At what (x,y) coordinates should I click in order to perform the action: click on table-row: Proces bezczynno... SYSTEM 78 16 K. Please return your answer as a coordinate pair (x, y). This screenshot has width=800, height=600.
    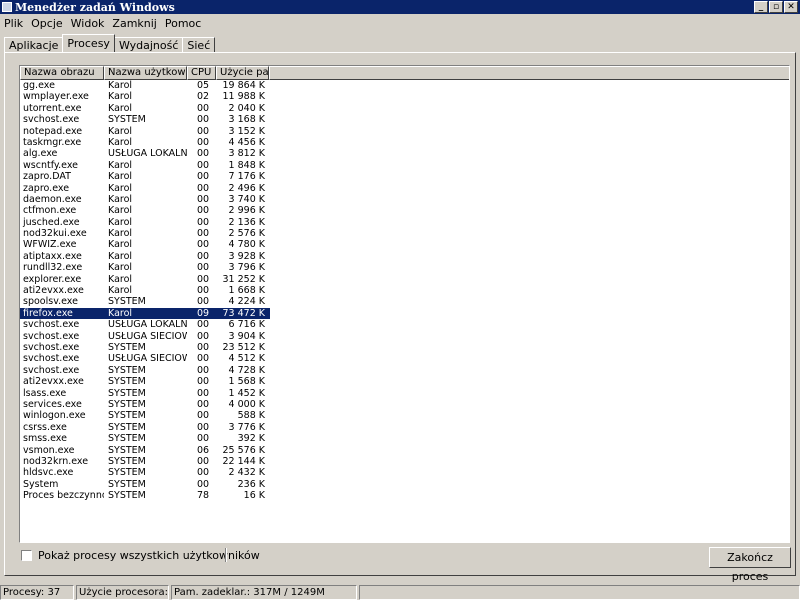
    Looking at the image, I should click on (404, 495).